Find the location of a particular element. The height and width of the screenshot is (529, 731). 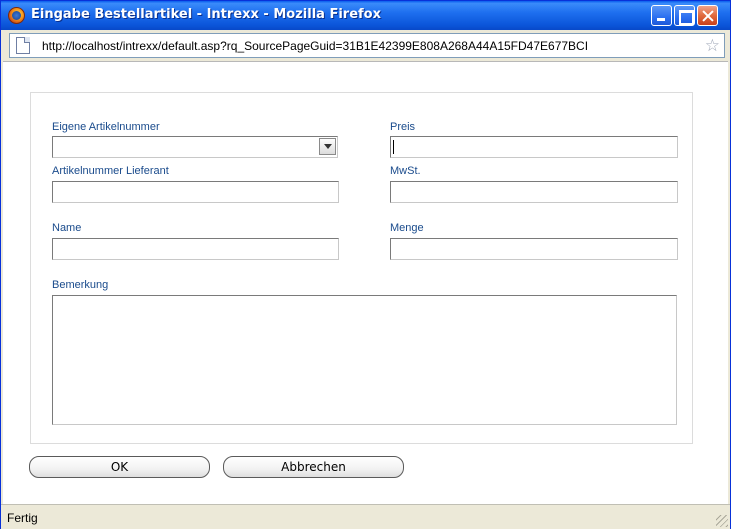

star-icon: ☆ is located at coordinates (712, 45).